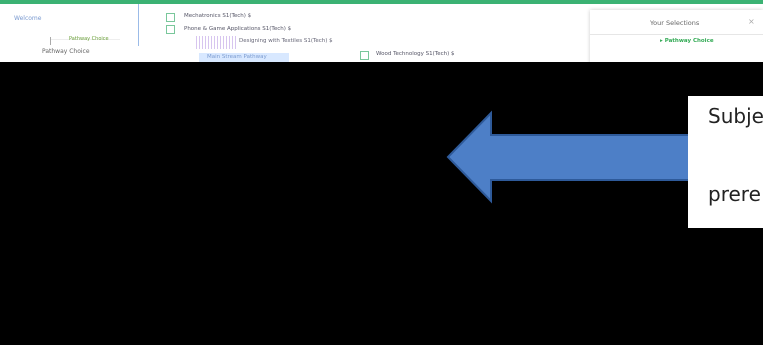 The height and width of the screenshot is (345, 763). What do you see at coordinates (735, 116) in the screenshot?
I see `callout-line-1: Subje` at bounding box center [735, 116].